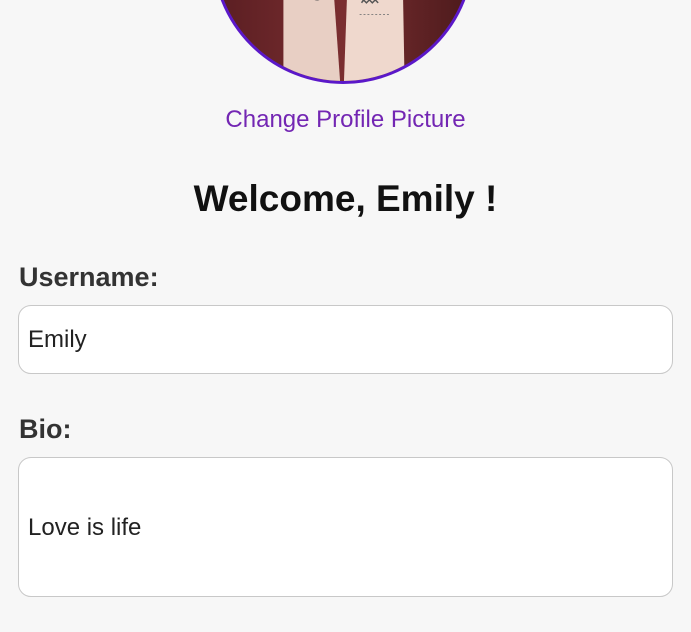  I want to click on welcome-heading: Welcome, Emily !, so click(345, 198).